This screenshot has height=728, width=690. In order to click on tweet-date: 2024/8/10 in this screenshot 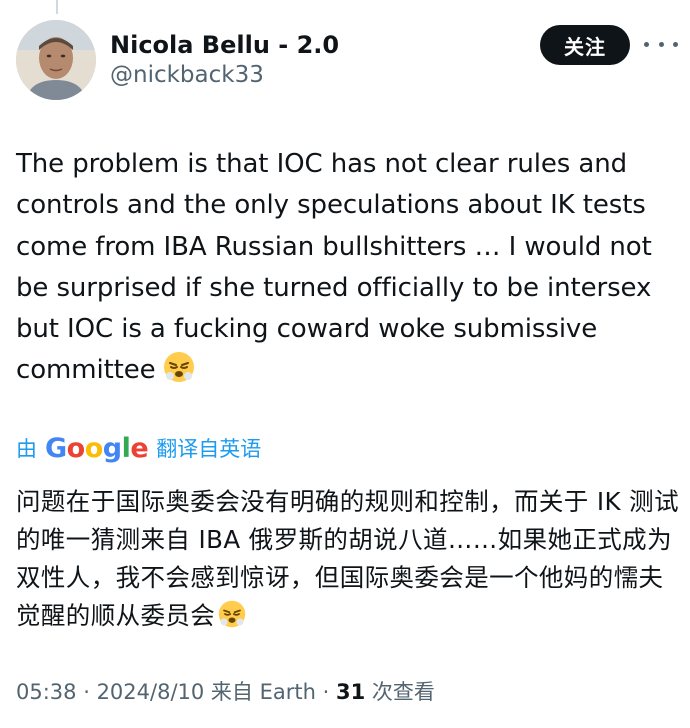, I will do `click(151, 692)`.